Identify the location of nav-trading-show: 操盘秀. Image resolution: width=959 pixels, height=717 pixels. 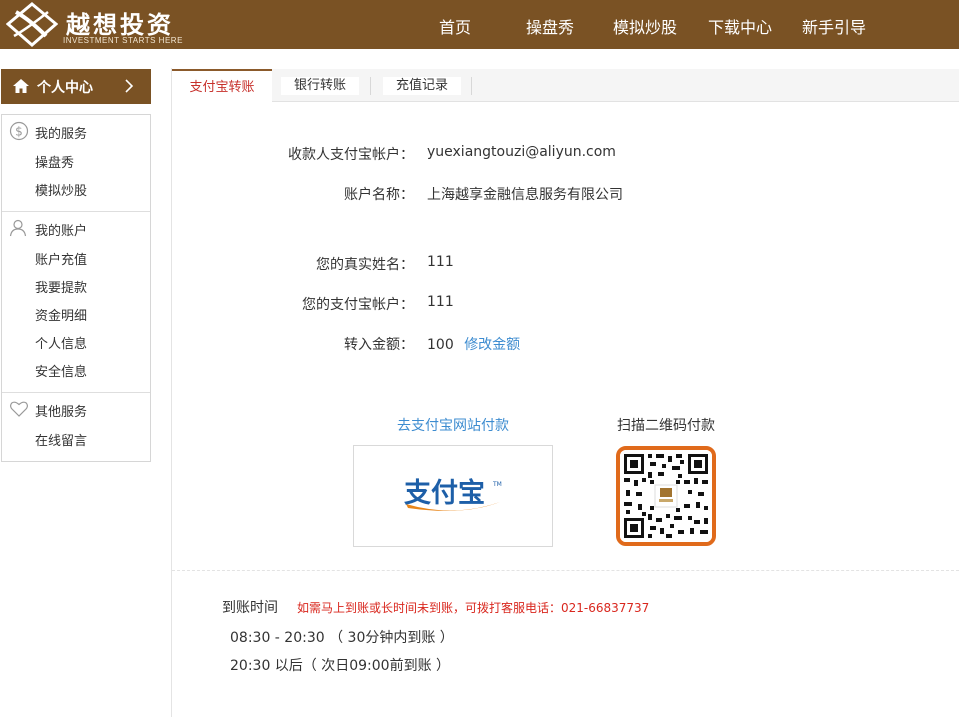
(550, 26).